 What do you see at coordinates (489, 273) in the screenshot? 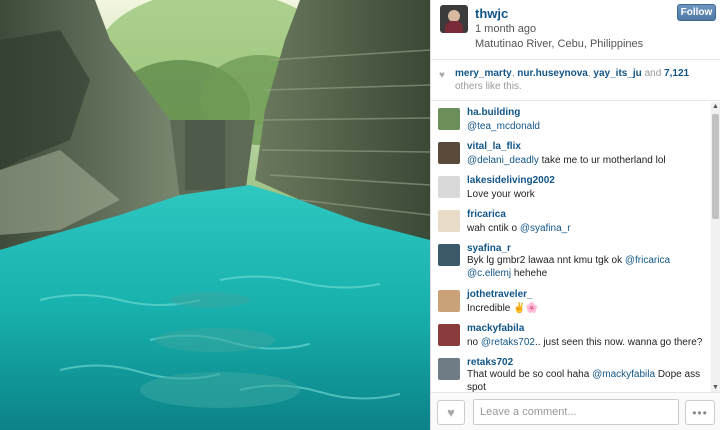
I see `mention-link: @c.ellemj` at bounding box center [489, 273].